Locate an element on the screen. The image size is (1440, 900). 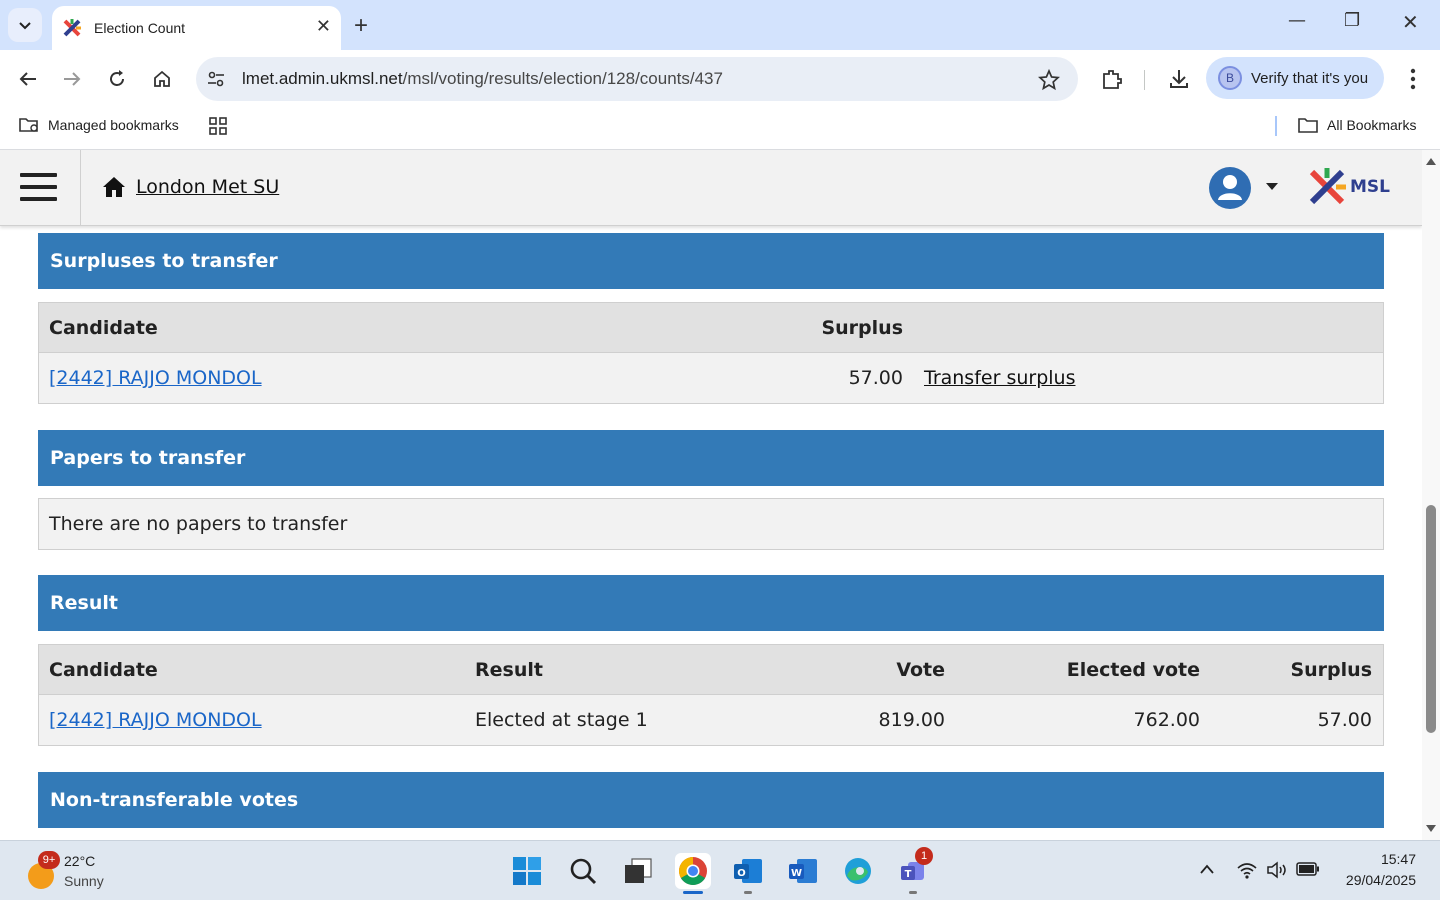
outlook-open-indicator is located at coordinates (748, 892).